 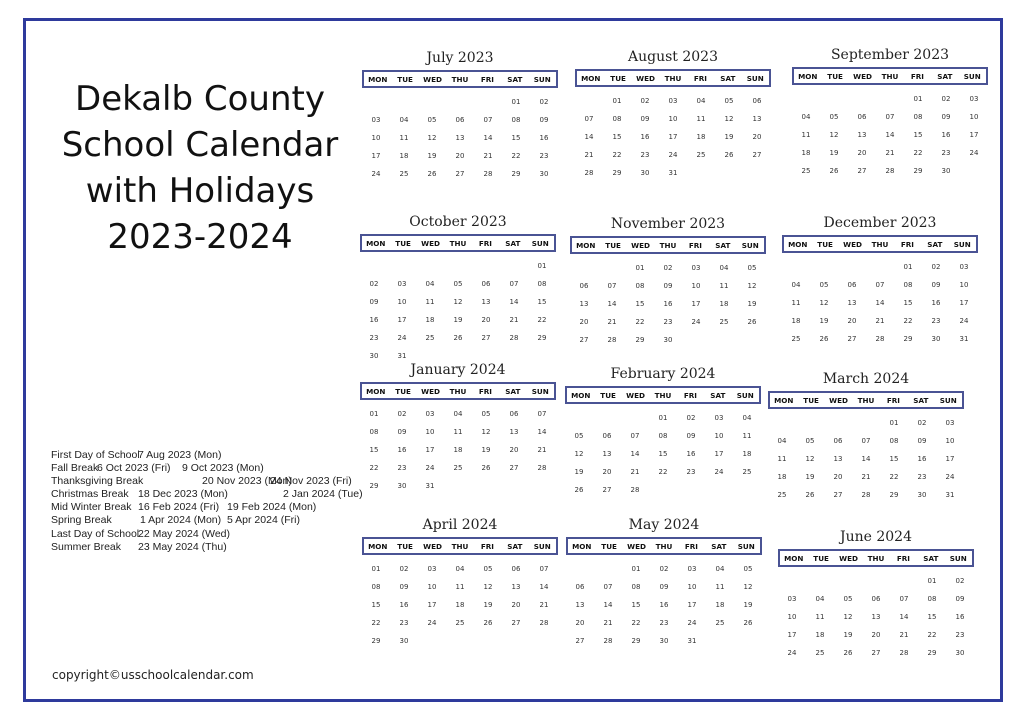 What do you see at coordinates (460, 120) in the screenshot?
I see `day-cell: 06` at bounding box center [460, 120].